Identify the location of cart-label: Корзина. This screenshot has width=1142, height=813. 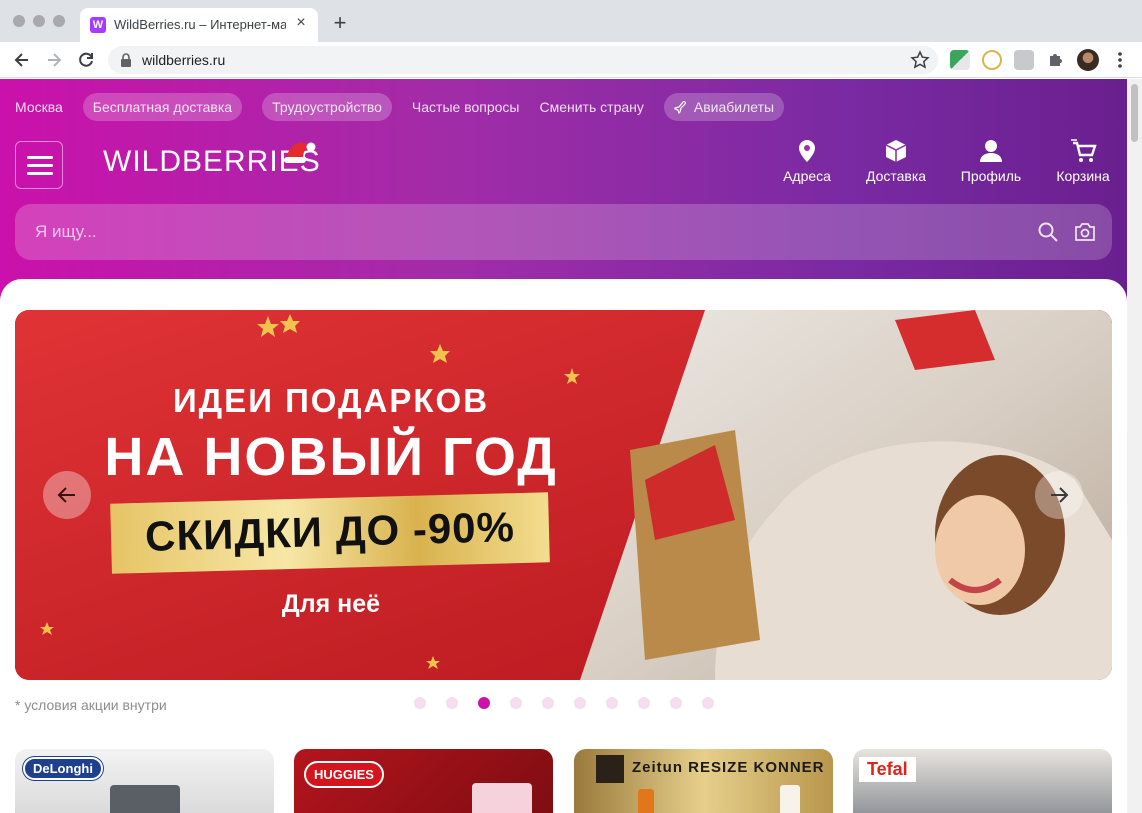
(1083, 176).